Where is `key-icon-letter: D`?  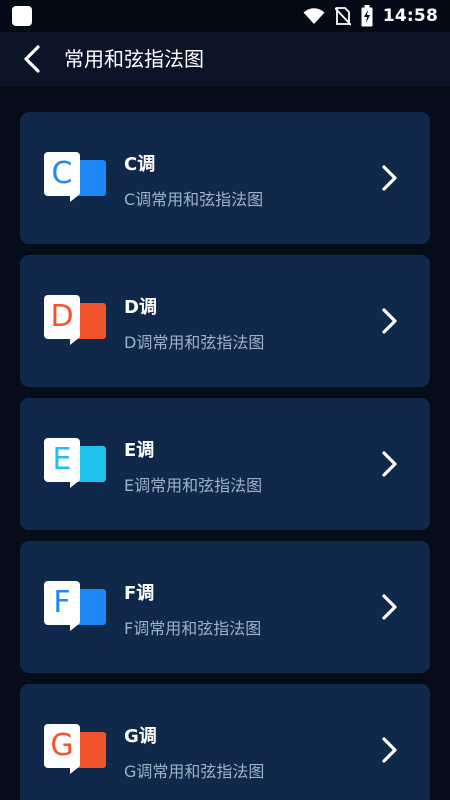
key-icon-letter: D is located at coordinates (62, 320).